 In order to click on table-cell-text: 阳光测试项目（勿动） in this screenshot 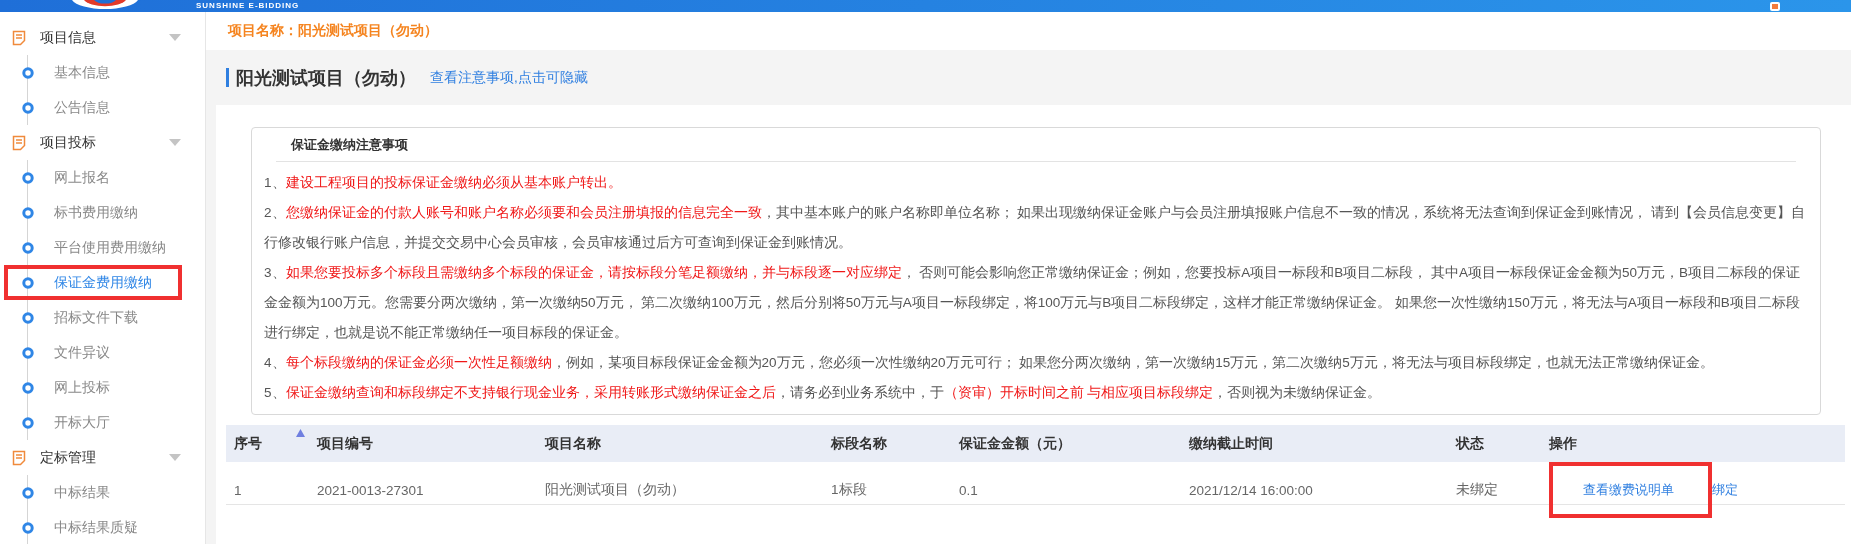, I will do `click(615, 490)`.